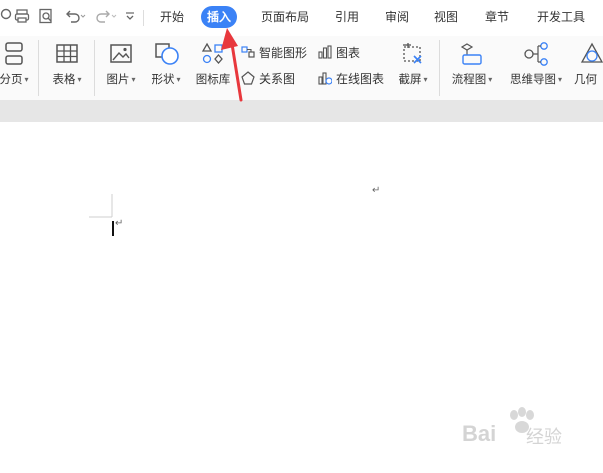  Describe the element at coordinates (232, 65) in the screenshot. I see `annotation-arrow` at that location.